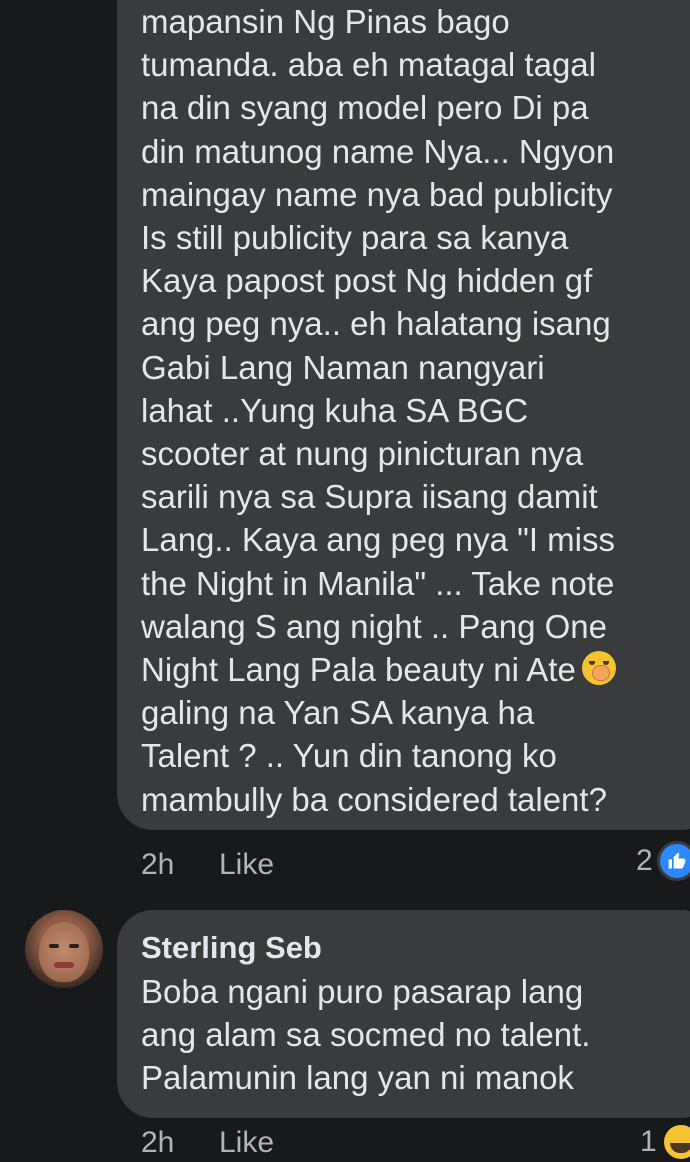  What do you see at coordinates (64, 949) in the screenshot?
I see `avatar` at bounding box center [64, 949].